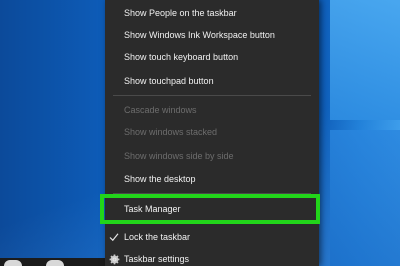 The width and height of the screenshot is (400, 266). Describe the element at coordinates (160, 110) in the screenshot. I see `menu-item-label: Cascade windows` at that location.